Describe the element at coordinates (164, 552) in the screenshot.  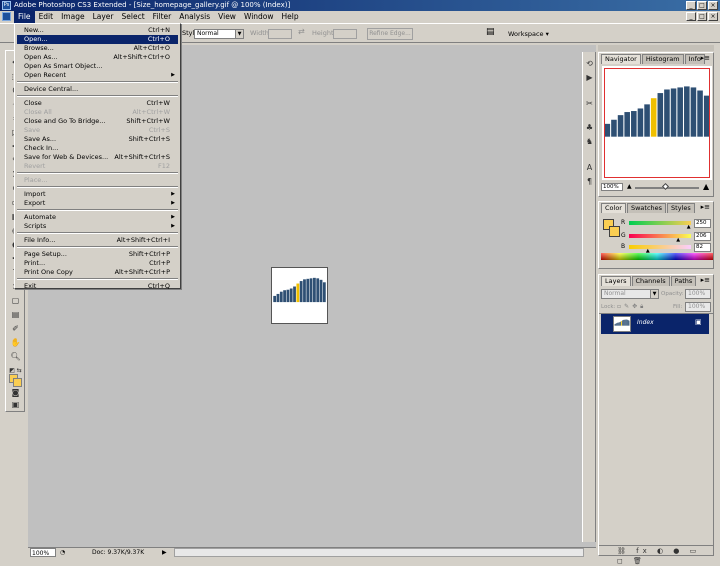
I see `status-menu-arrow-icon: ▶` at that location.